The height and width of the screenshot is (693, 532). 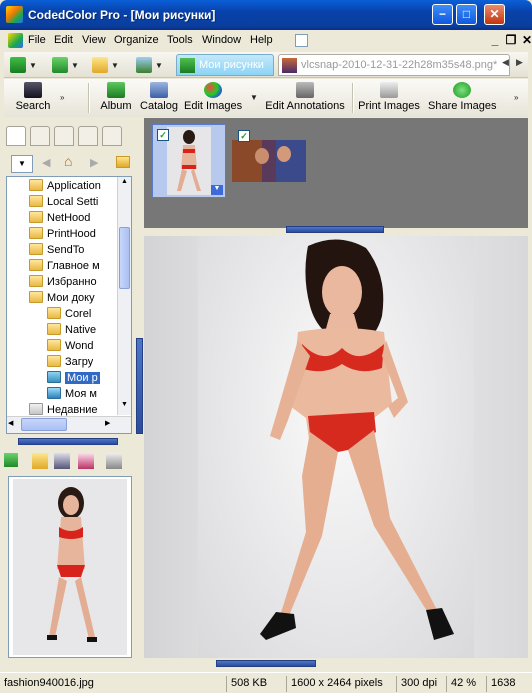 What do you see at coordinates (144, 65) in the screenshot?
I see `image-icon` at bounding box center [144, 65].